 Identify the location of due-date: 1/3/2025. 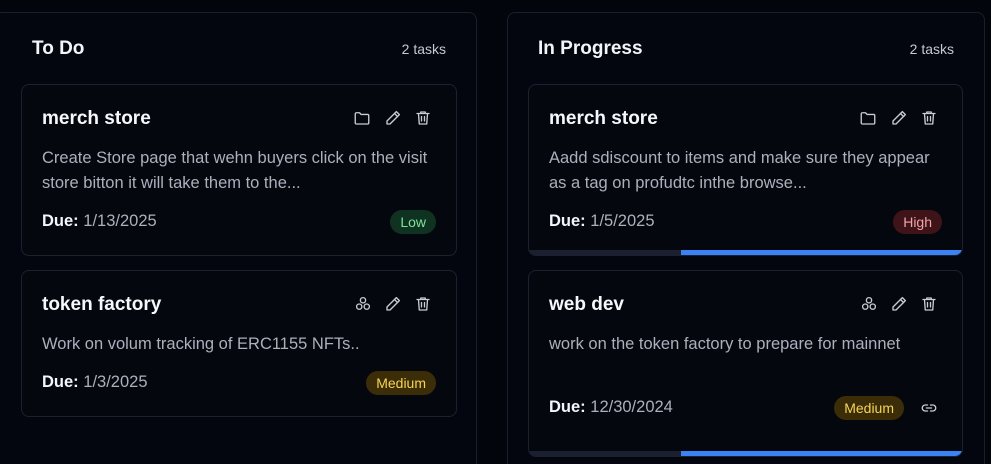
(115, 382).